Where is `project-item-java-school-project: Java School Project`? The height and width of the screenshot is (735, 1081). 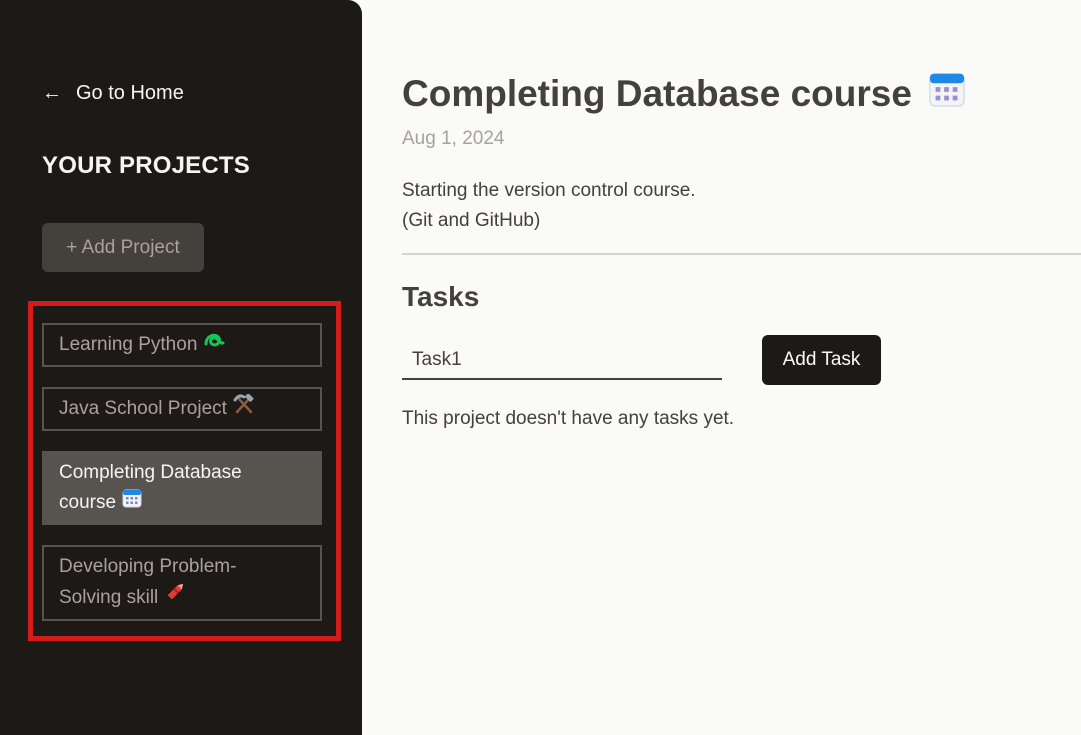 project-item-java-school-project: Java School Project is located at coordinates (182, 409).